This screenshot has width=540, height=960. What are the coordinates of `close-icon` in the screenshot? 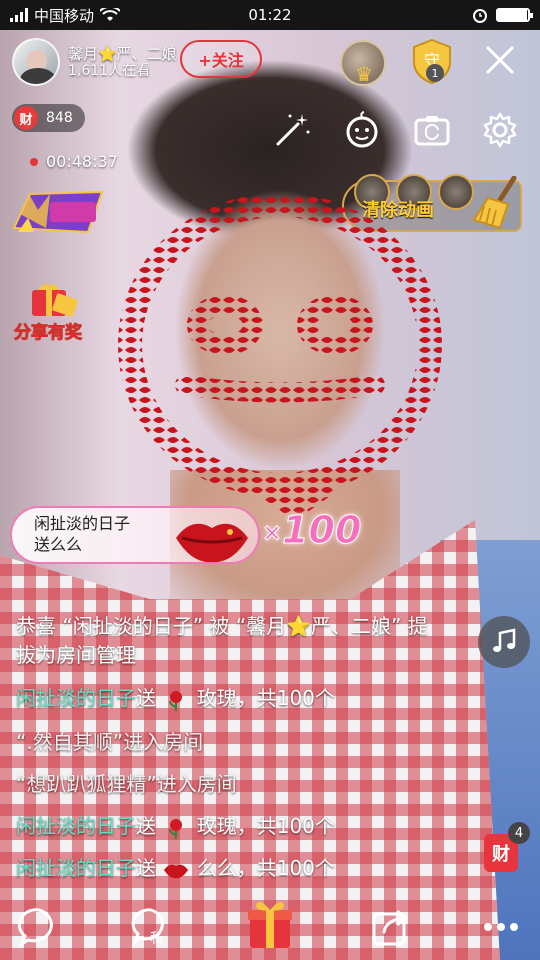 It's located at (500, 60).